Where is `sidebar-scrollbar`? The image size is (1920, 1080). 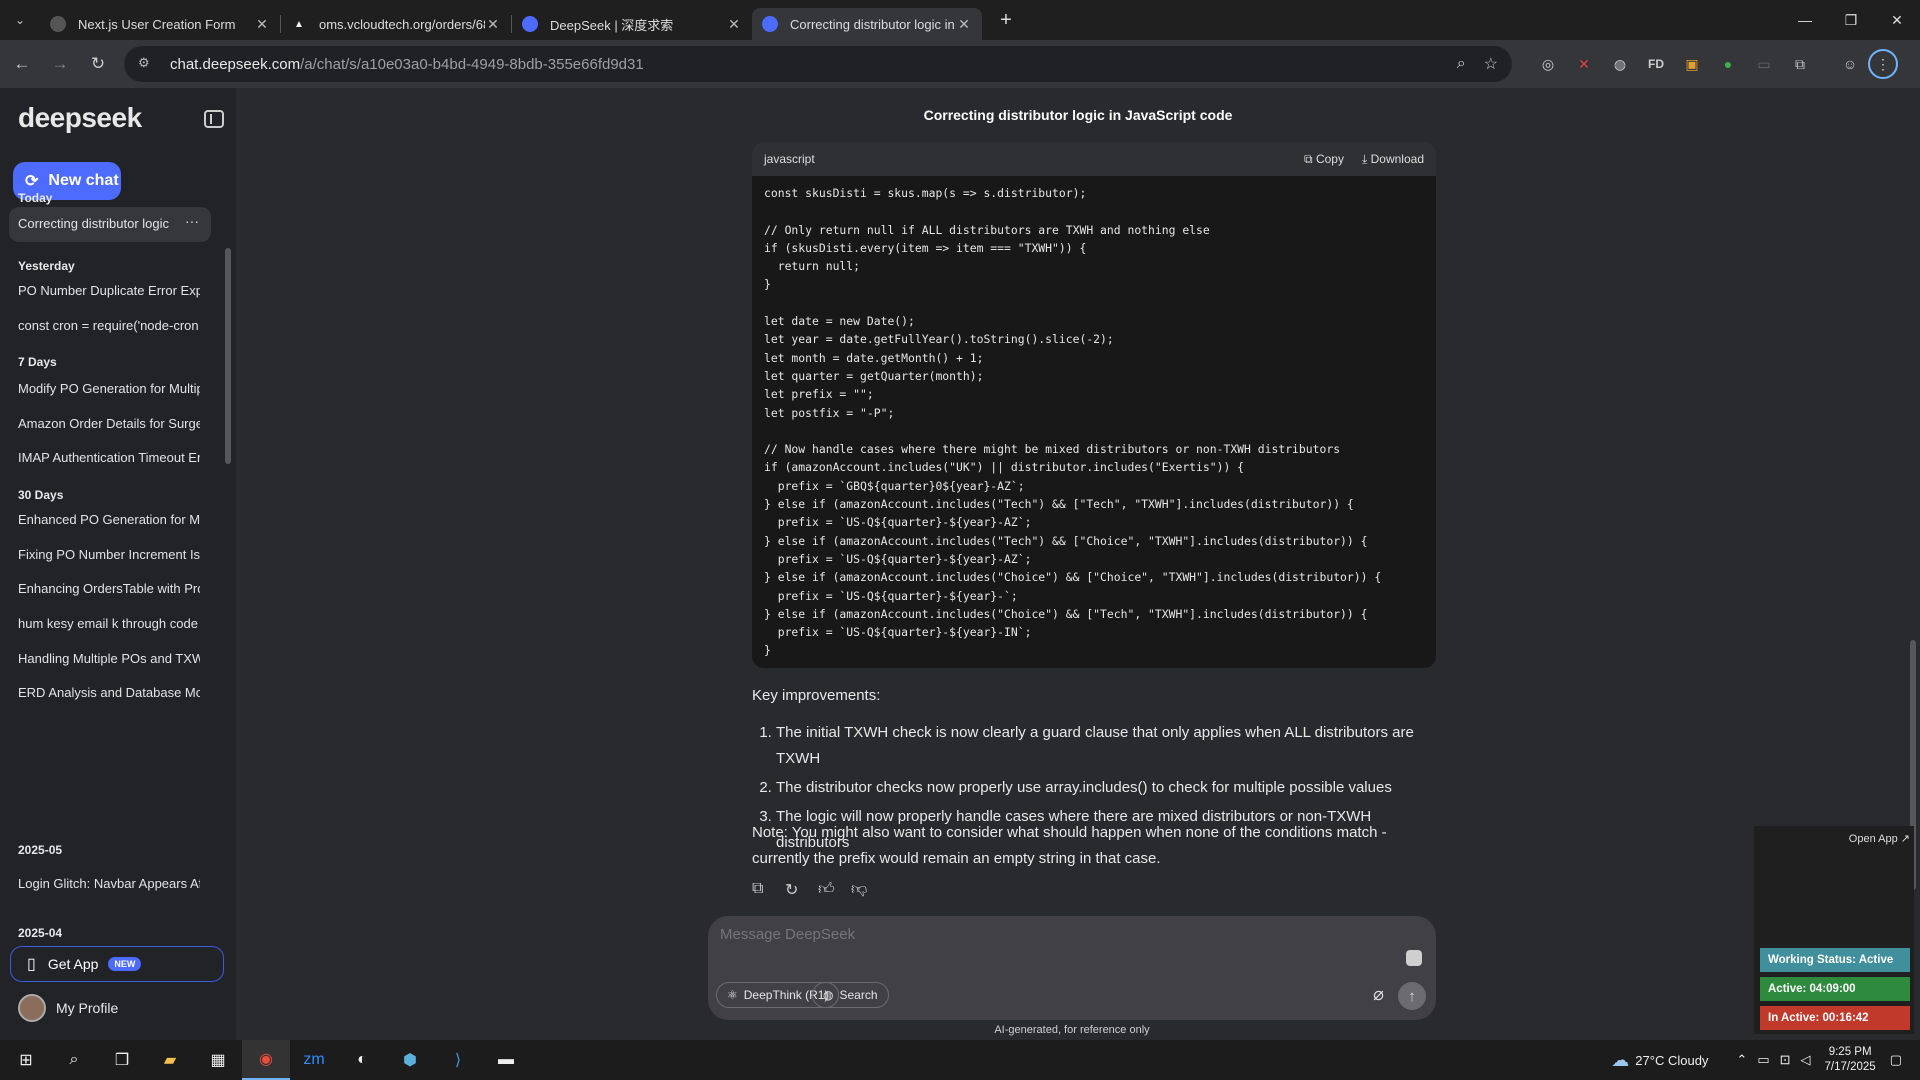 sidebar-scrollbar is located at coordinates (228, 356).